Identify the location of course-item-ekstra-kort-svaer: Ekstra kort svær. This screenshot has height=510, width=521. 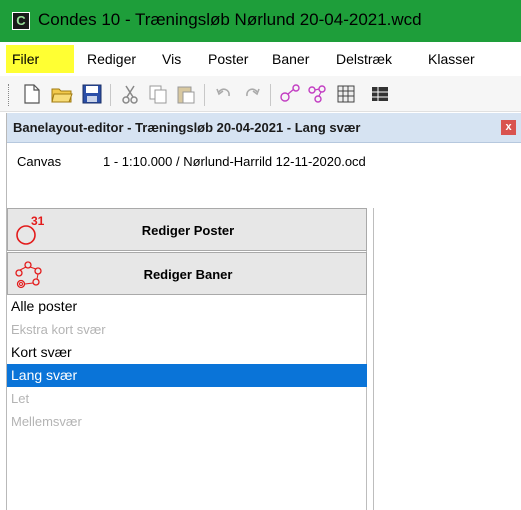
(187, 329).